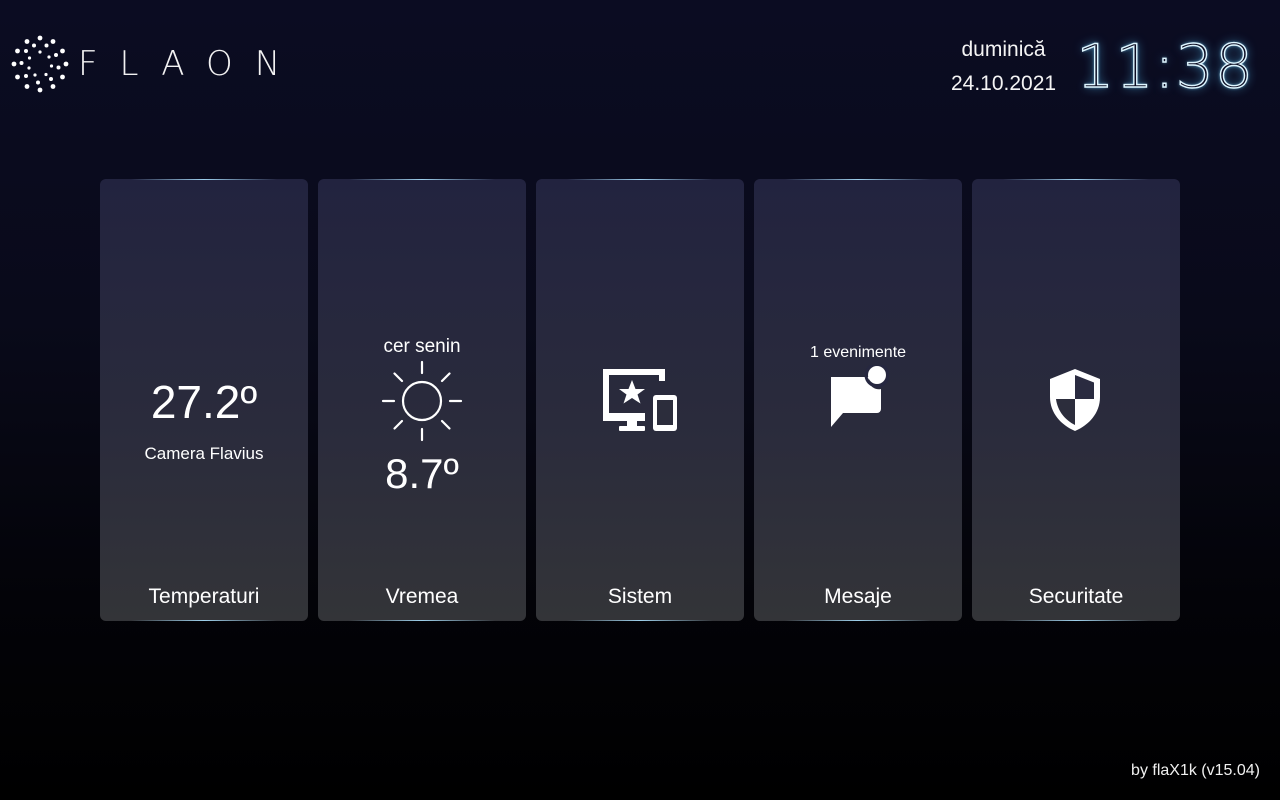 This screenshot has width=1280, height=800. I want to click on indoor-temperature: 27.2º, so click(204, 402).